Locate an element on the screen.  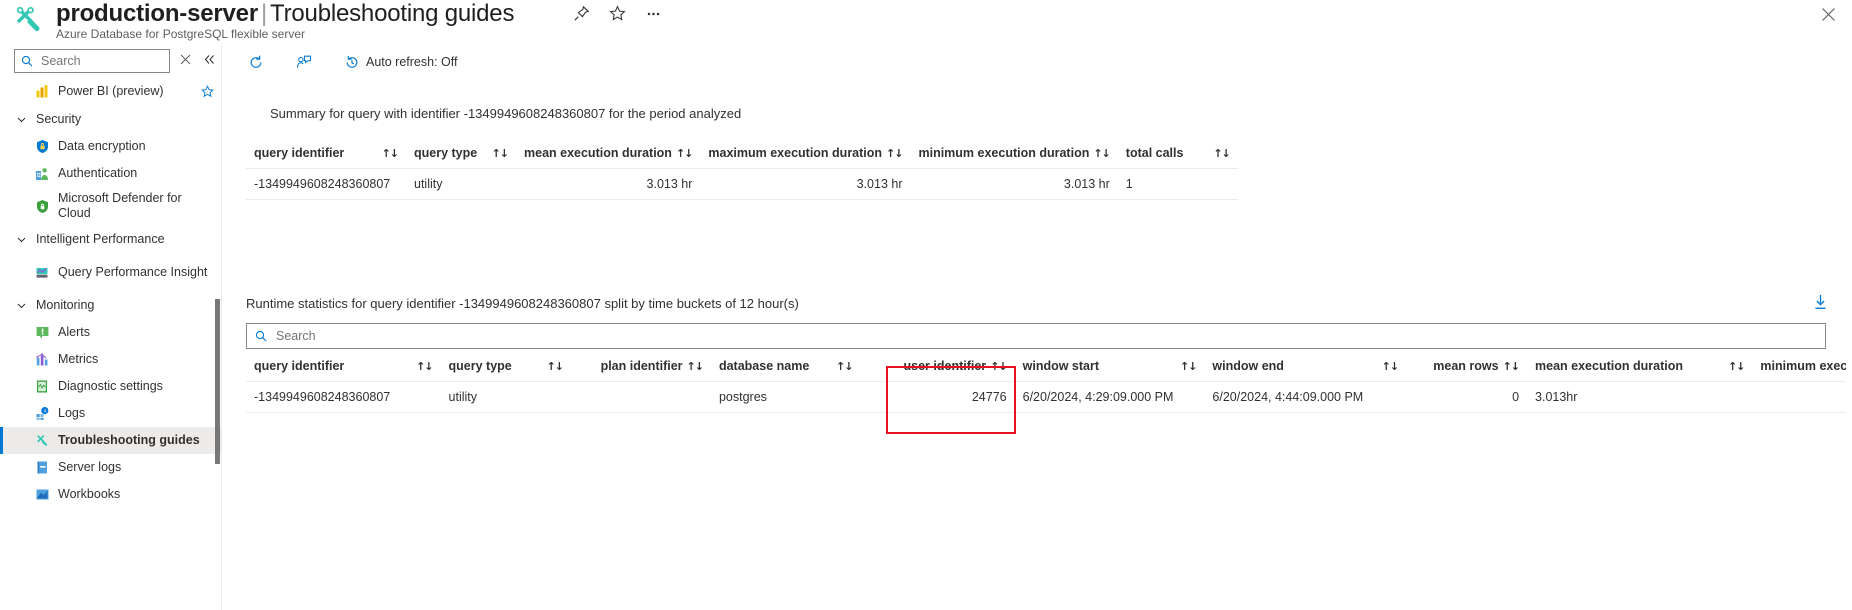
sidebar-item-workbooks: Workbooks is located at coordinates (111, 494).